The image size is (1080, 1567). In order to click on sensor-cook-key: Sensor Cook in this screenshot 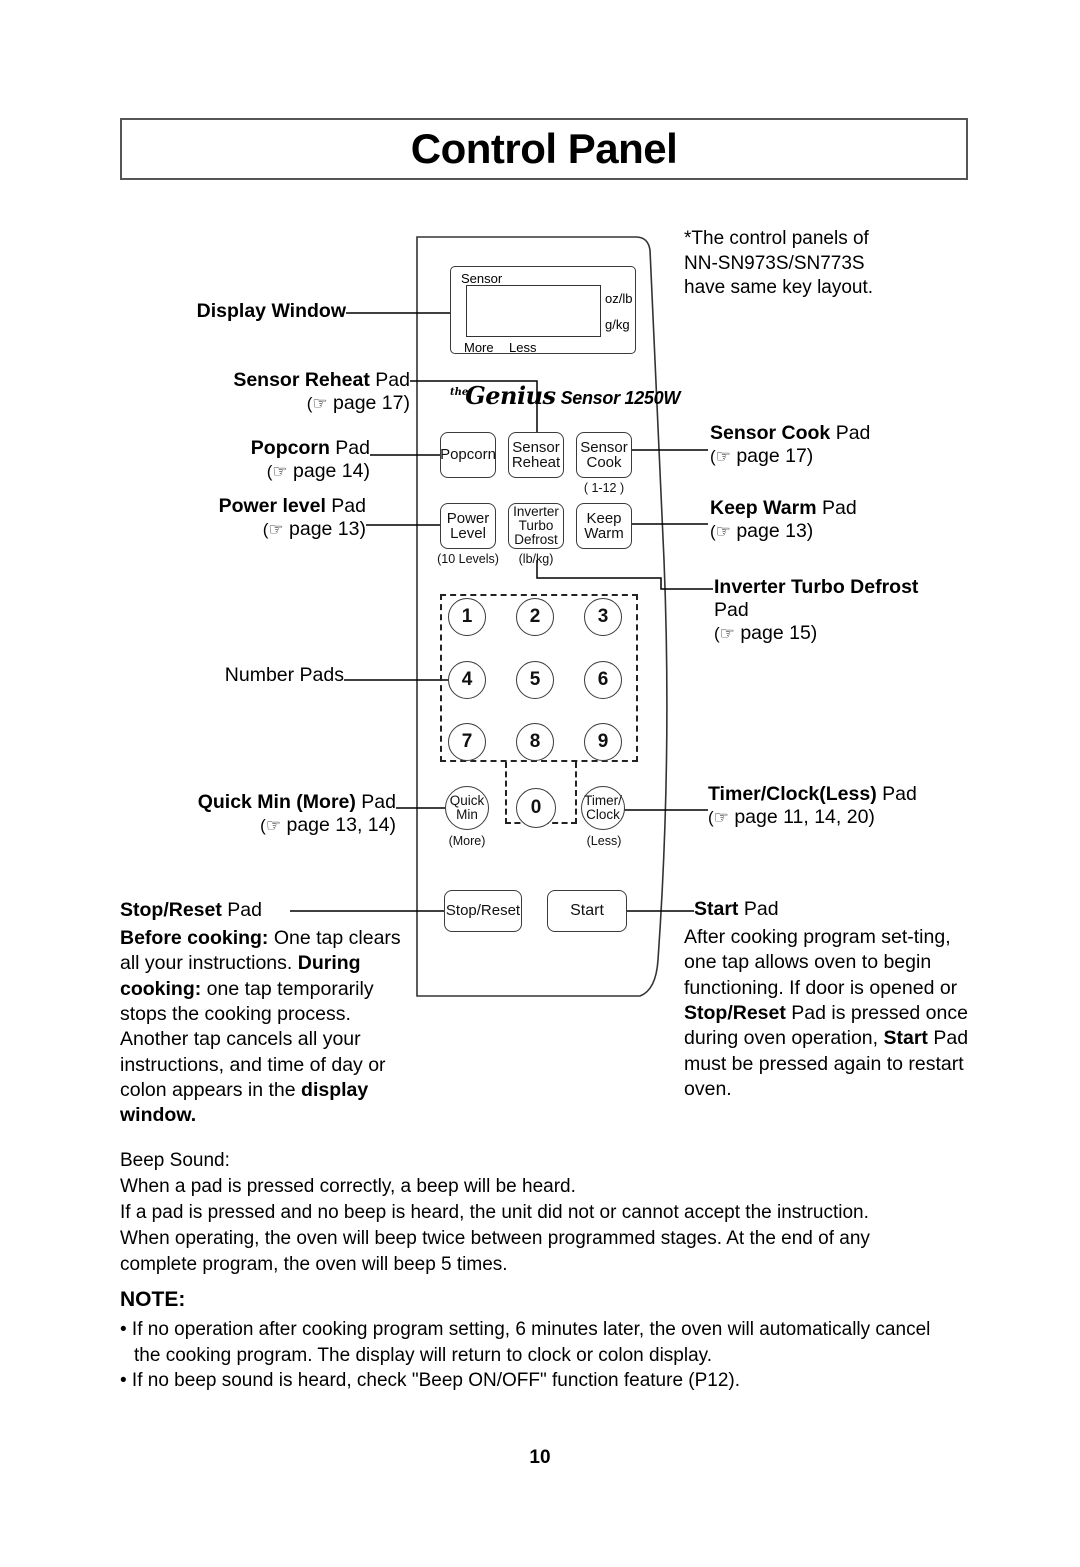, I will do `click(604, 455)`.